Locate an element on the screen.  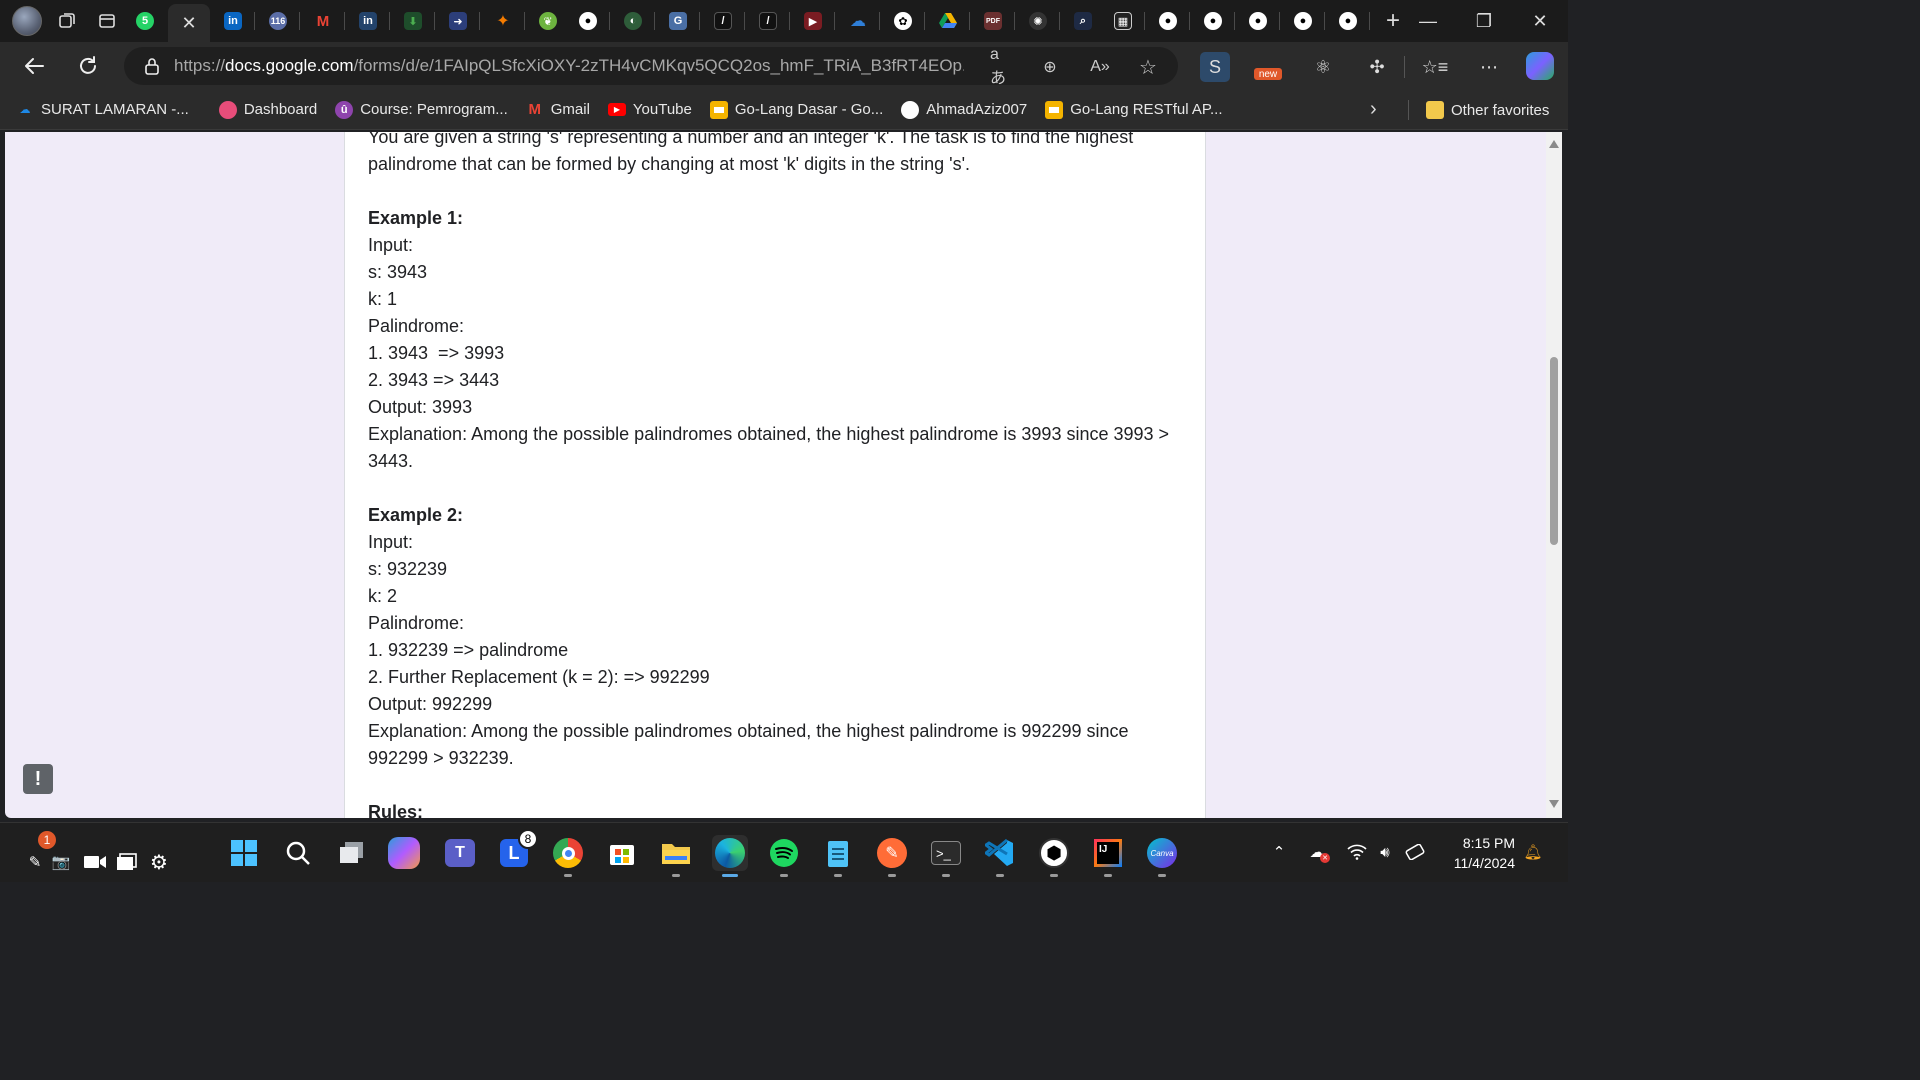
tab-spring: ❦ is located at coordinates (548, 21).